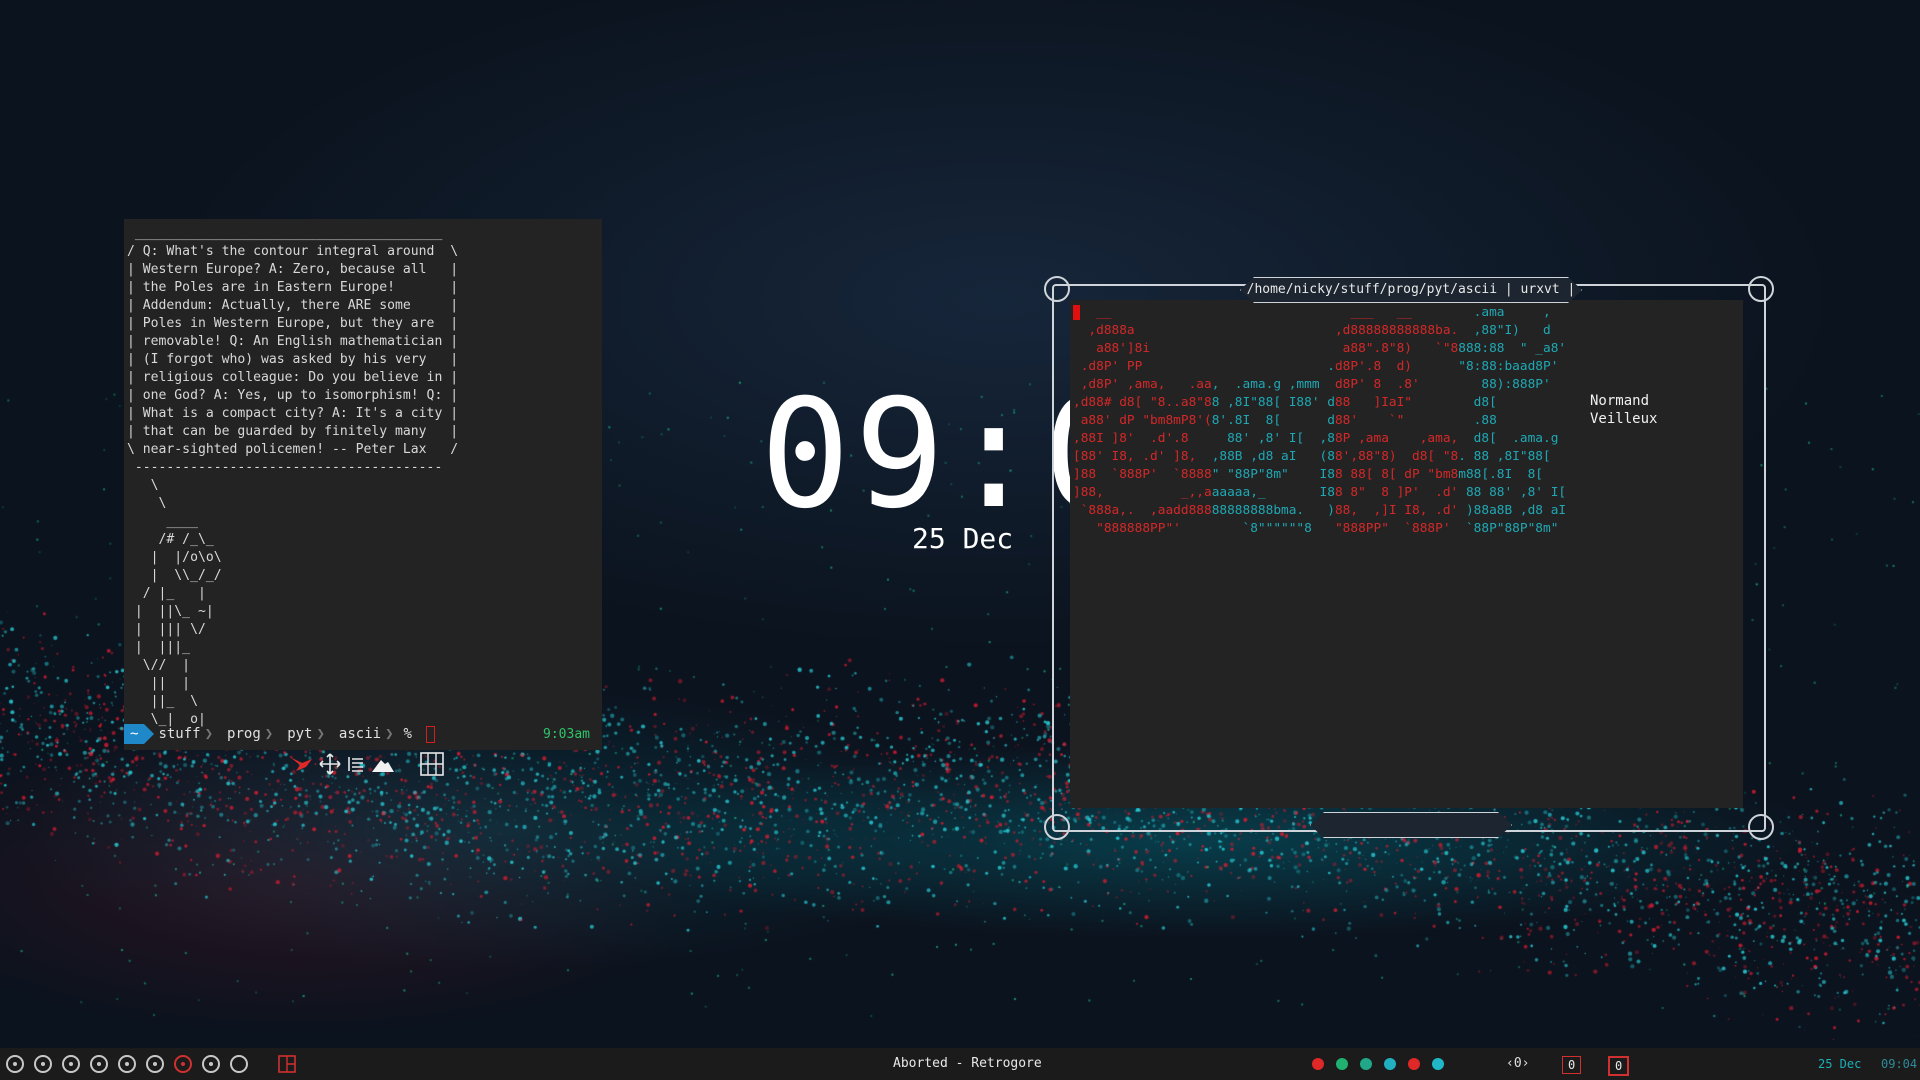 This screenshot has width=1920, height=1080. Describe the element at coordinates (287, 1064) in the screenshot. I see `window-layout-icon` at that location.